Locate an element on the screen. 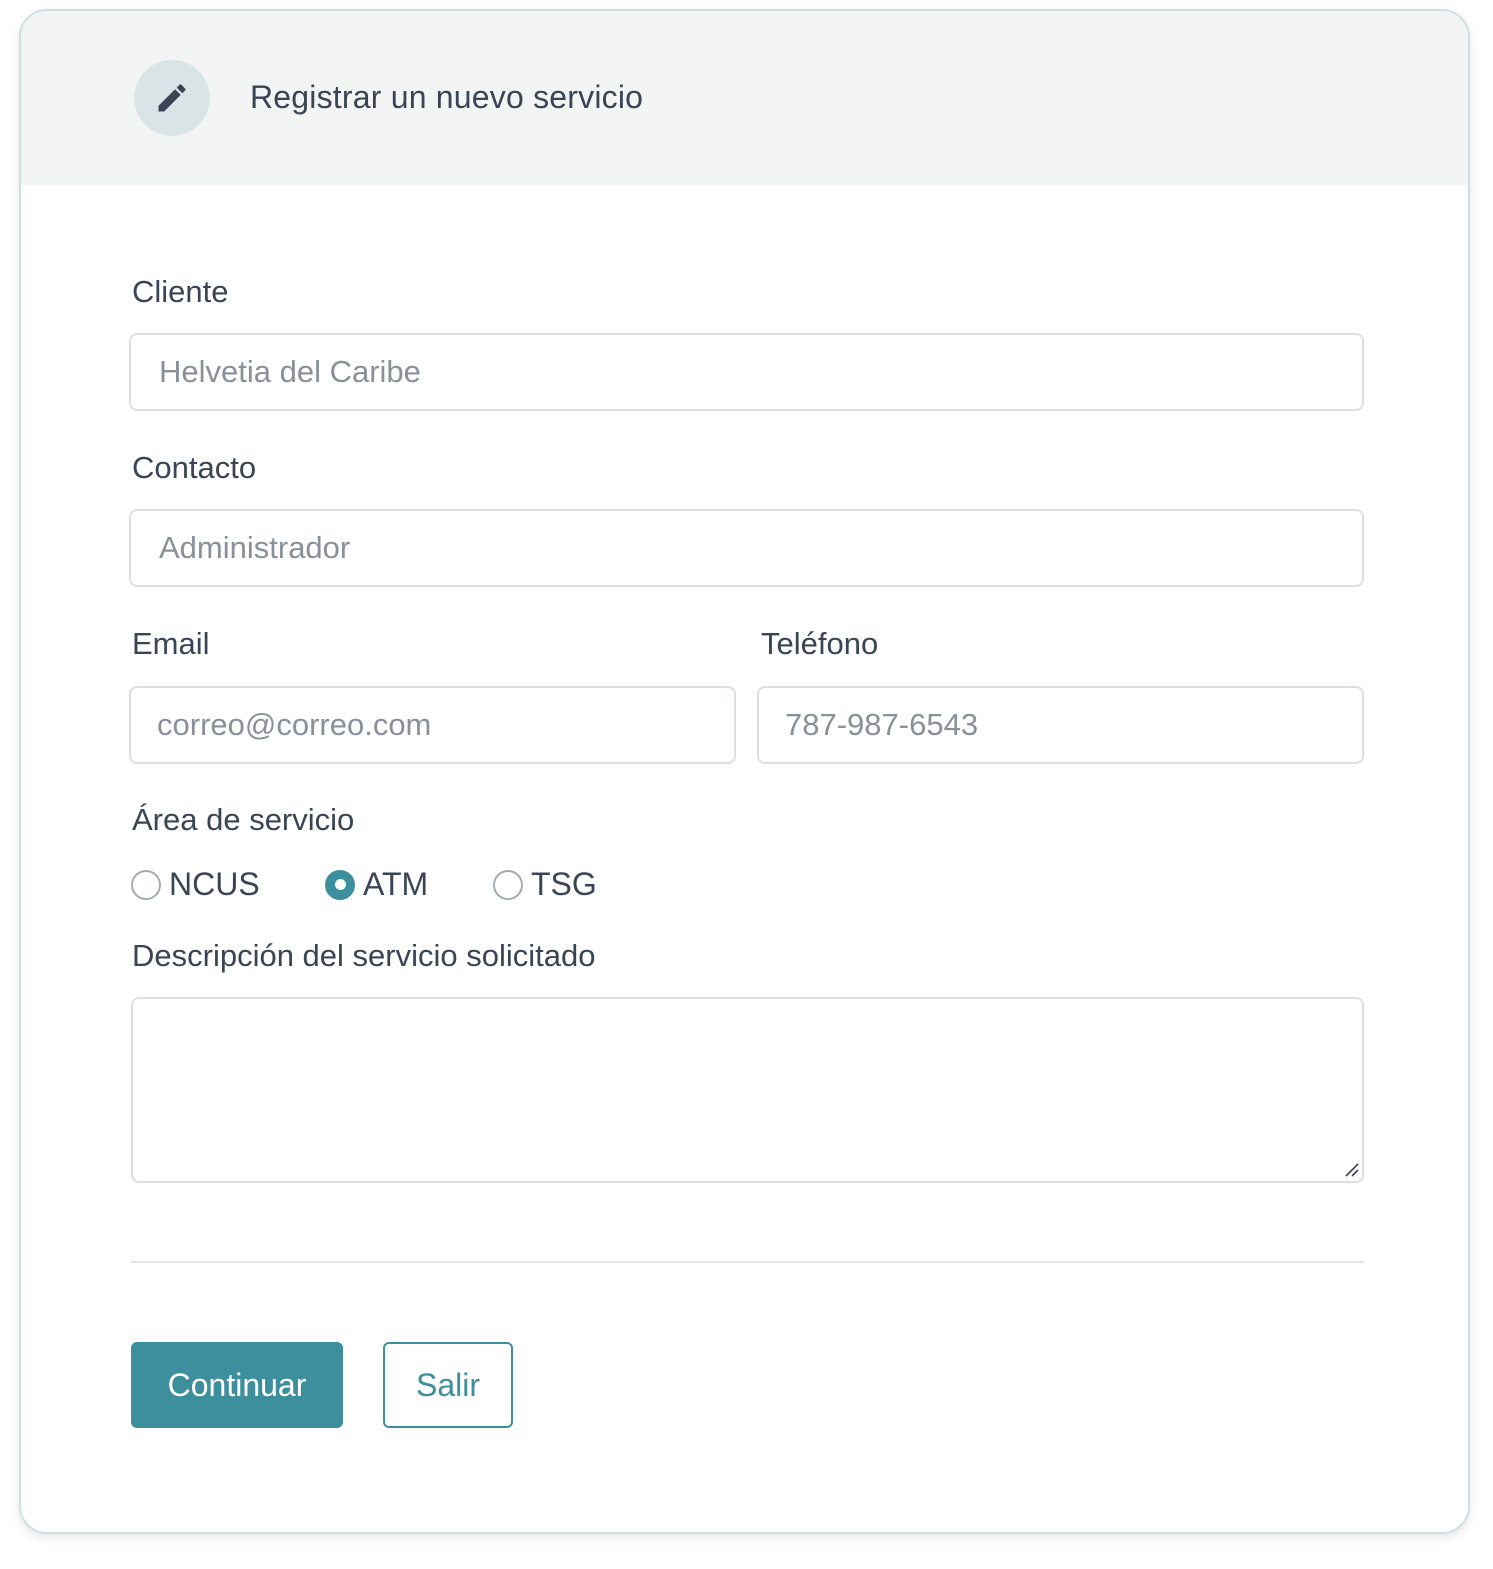 The height and width of the screenshot is (1569, 1493). radio-tsg: TSG is located at coordinates (545, 884).